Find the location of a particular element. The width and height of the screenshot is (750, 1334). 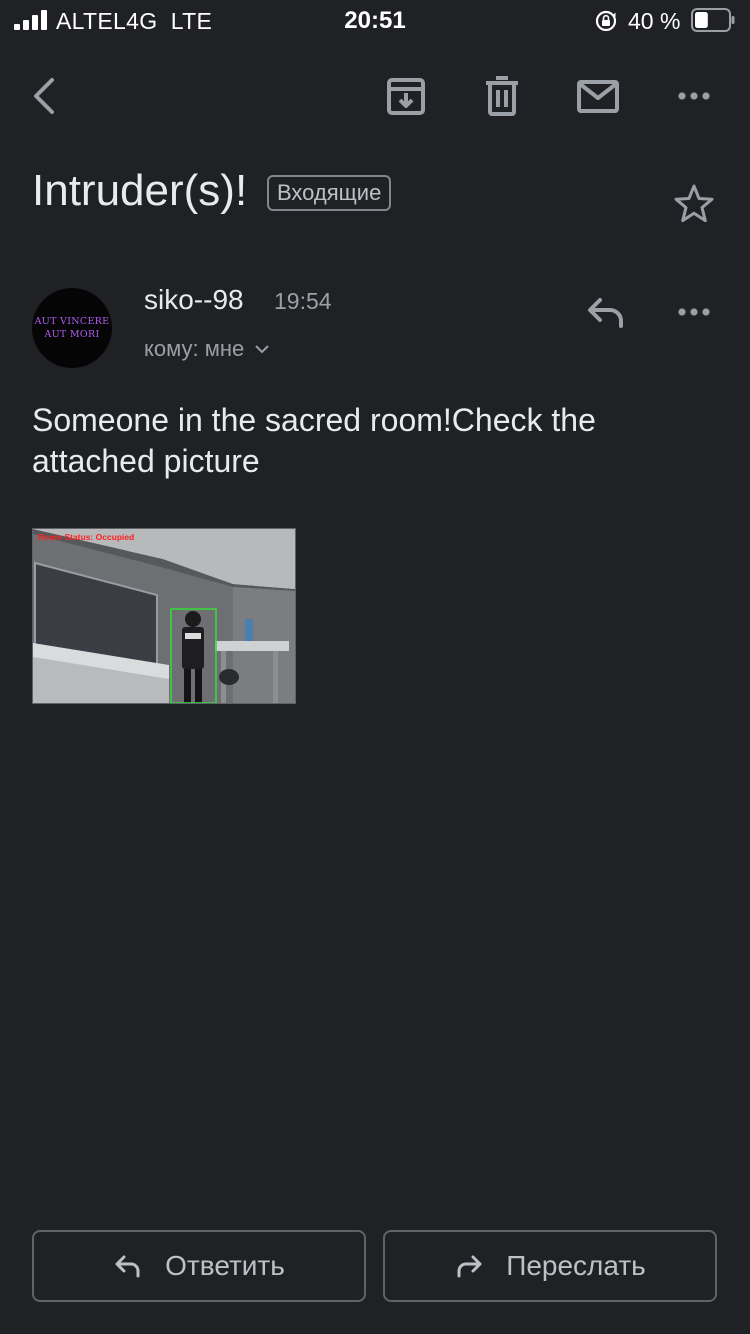

avatar: AUT VINCERE AUT MORI is located at coordinates (72, 328).